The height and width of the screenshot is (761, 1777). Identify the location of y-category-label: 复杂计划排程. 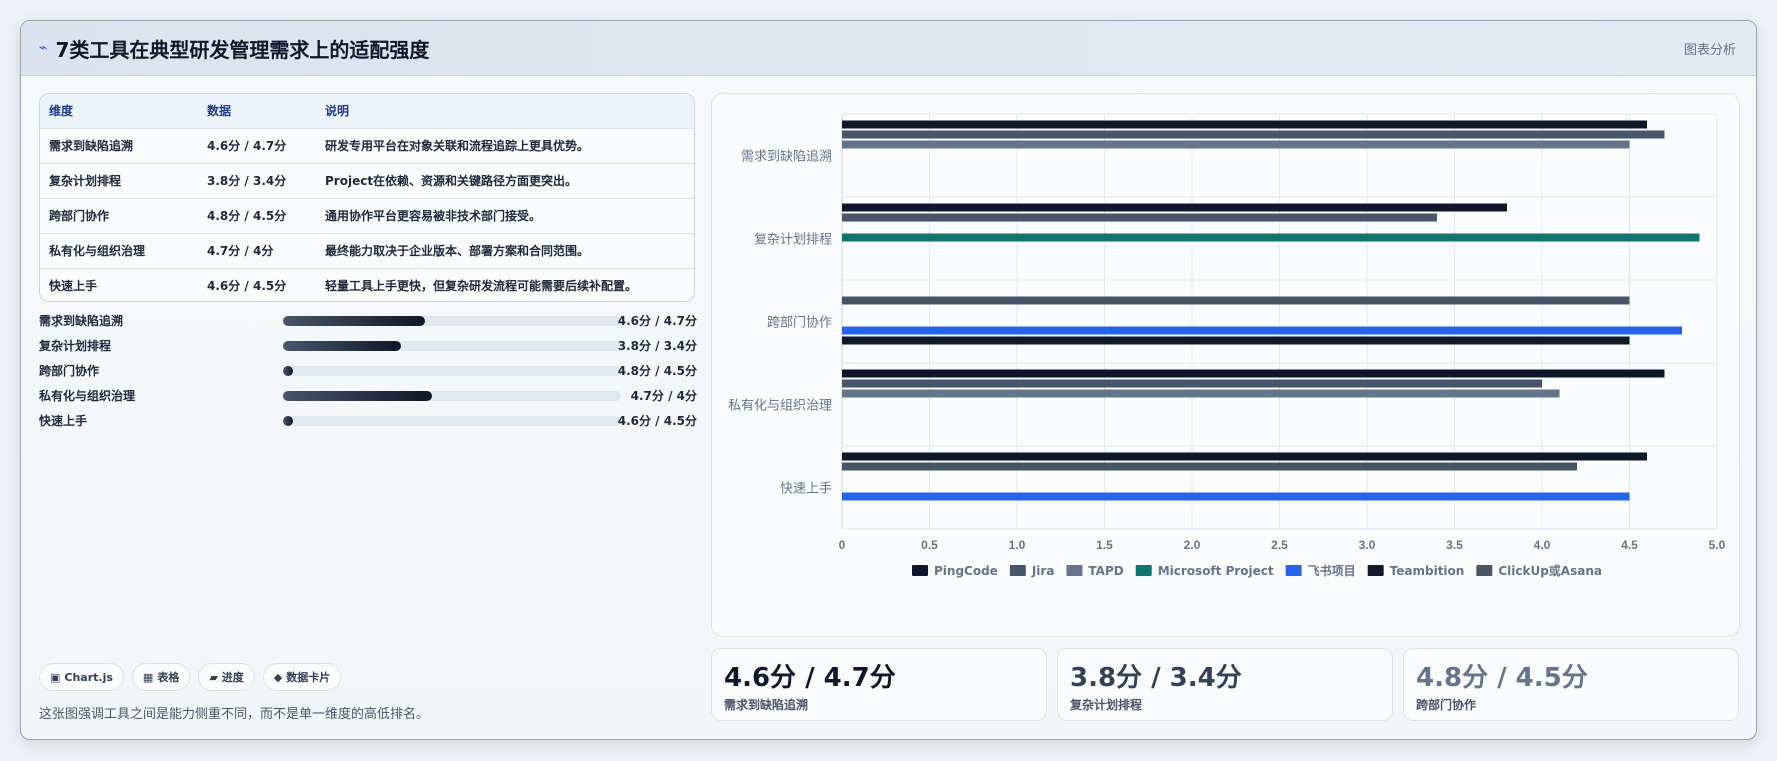
(793, 240).